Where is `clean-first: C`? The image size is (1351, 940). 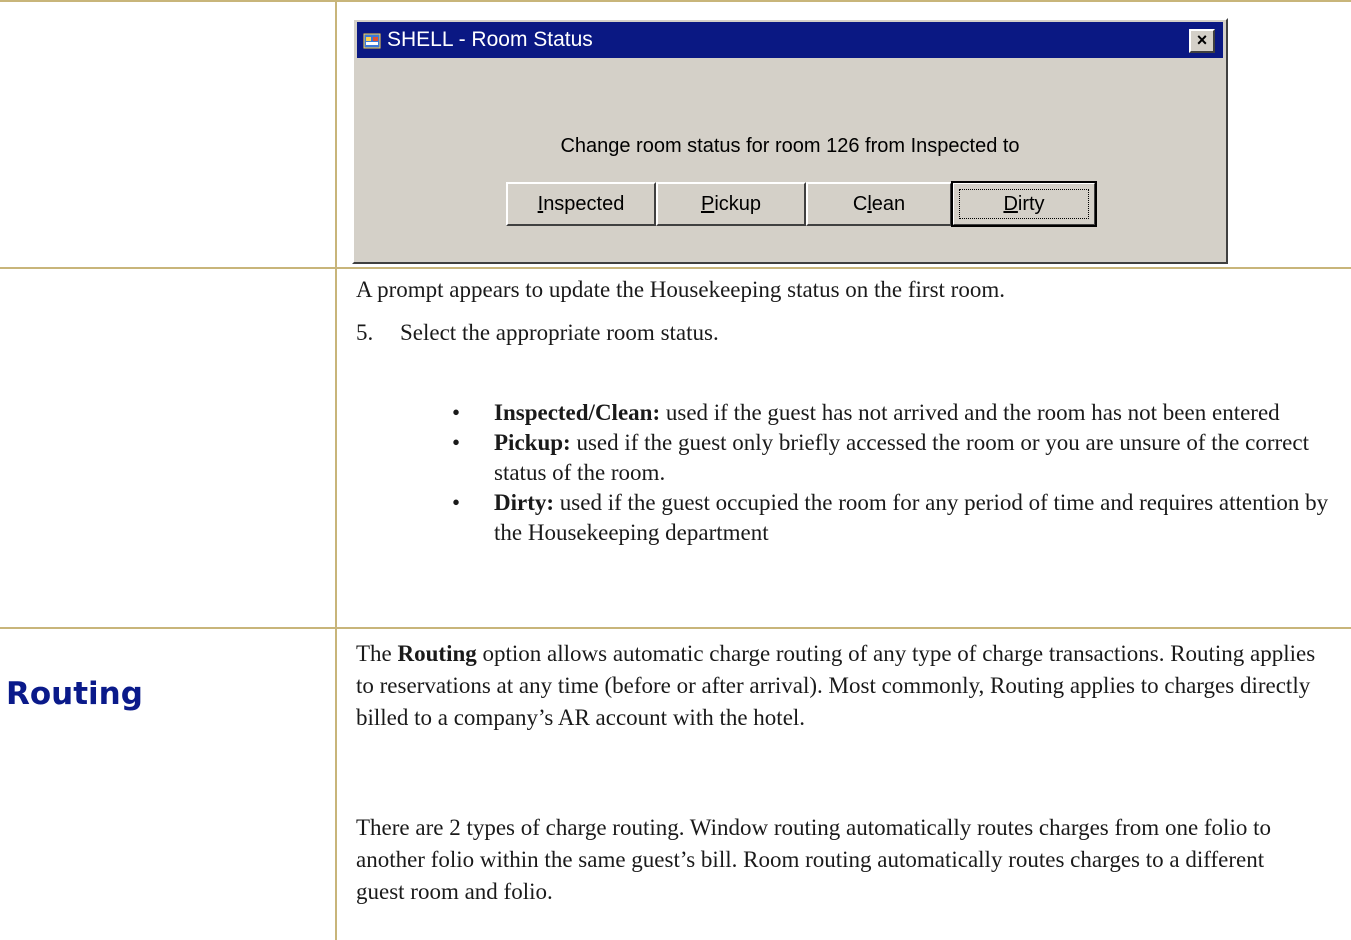
clean-first: C is located at coordinates (860, 204).